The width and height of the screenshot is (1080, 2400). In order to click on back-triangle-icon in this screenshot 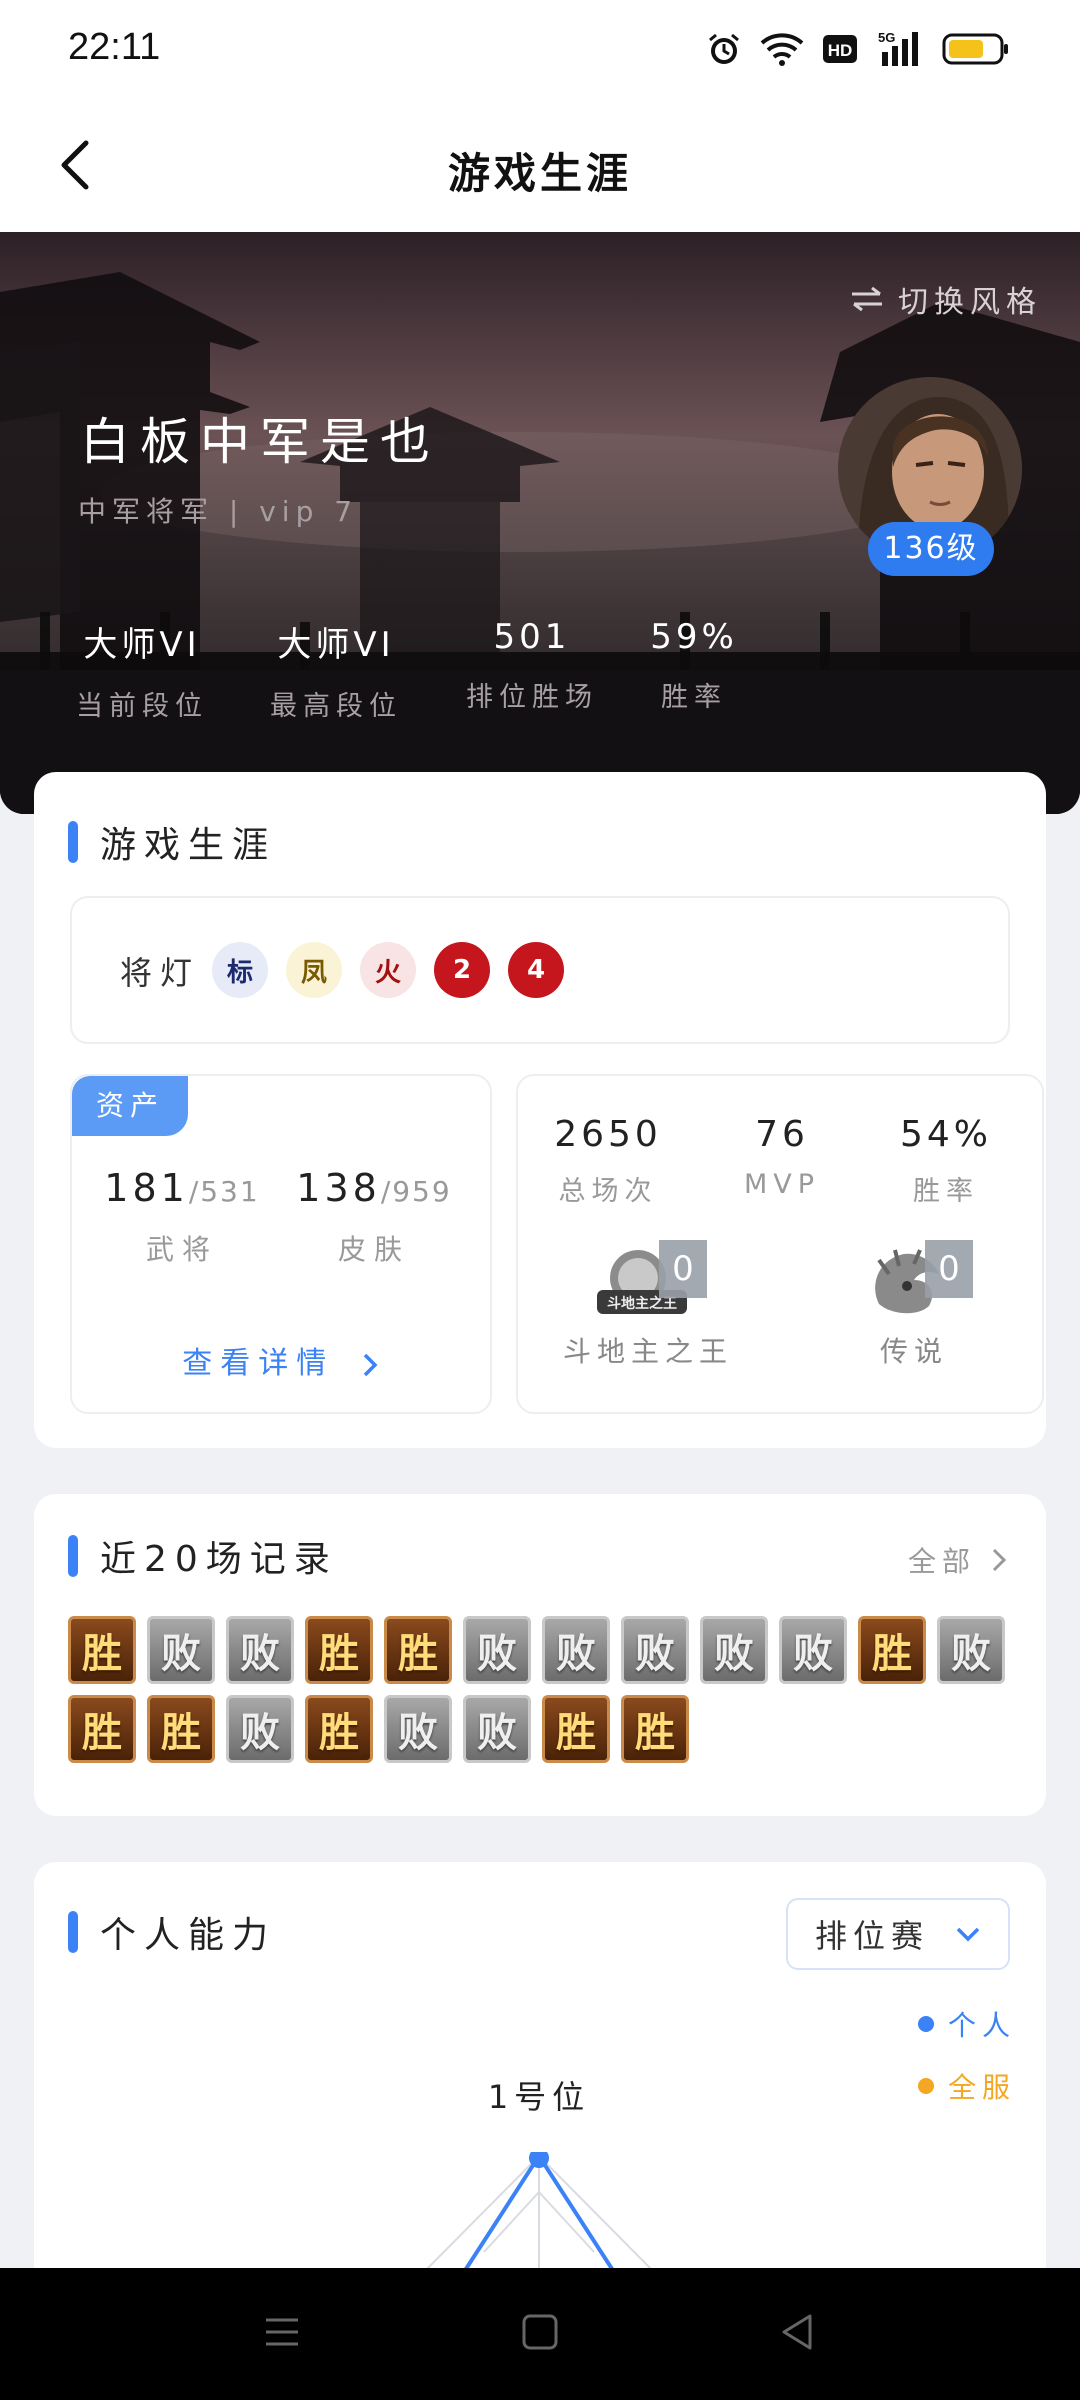, I will do `click(797, 2332)`.